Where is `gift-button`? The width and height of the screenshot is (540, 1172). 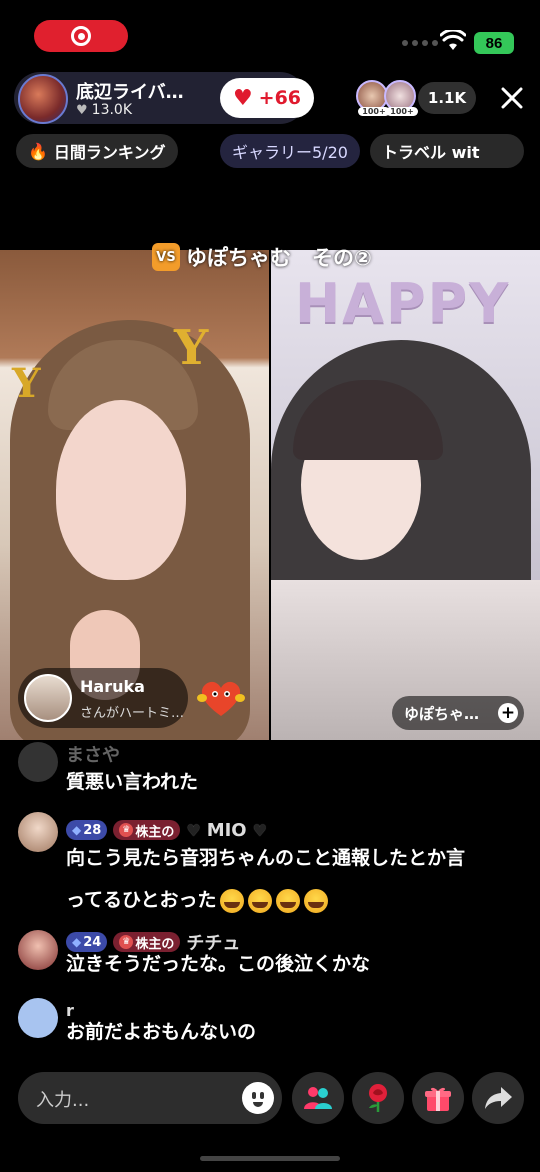
gift-button is located at coordinates (438, 1098).